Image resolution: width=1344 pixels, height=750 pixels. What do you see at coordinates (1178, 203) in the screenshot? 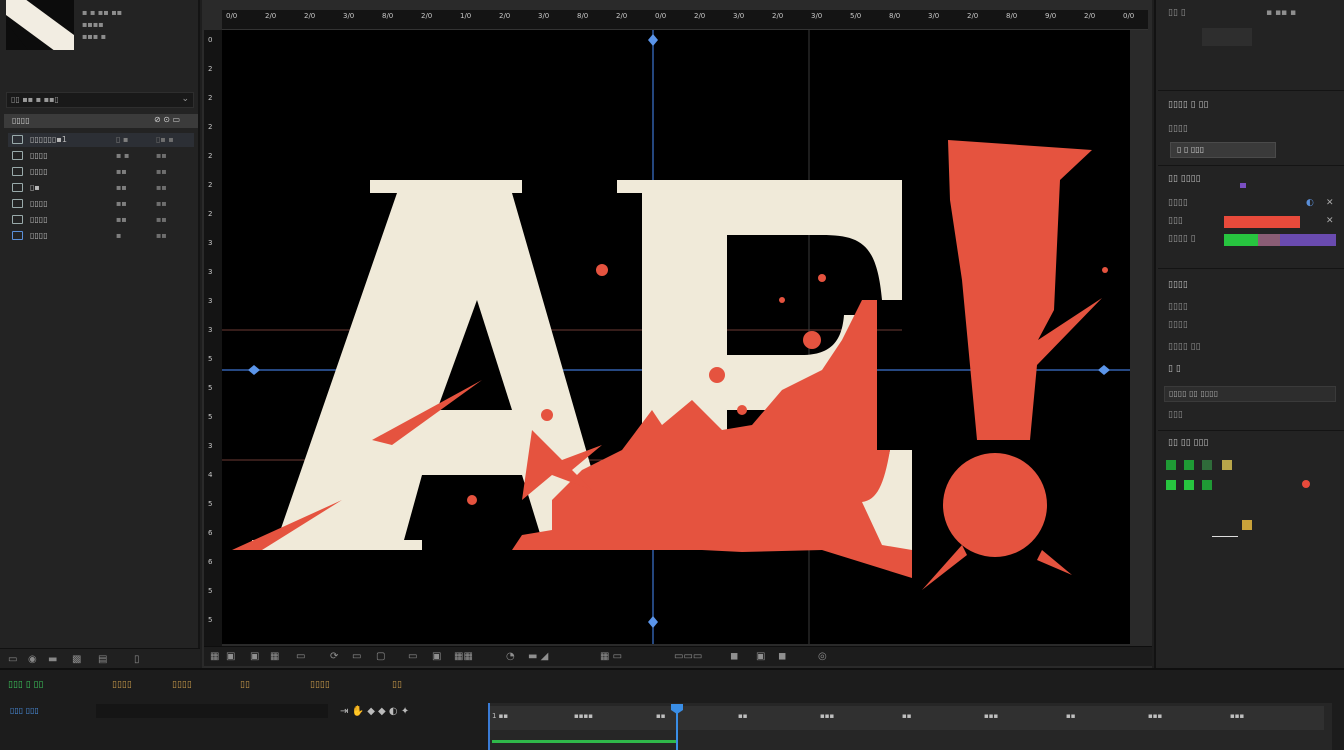
I see `swatch-label: ▯▯▯▯` at bounding box center [1178, 203].